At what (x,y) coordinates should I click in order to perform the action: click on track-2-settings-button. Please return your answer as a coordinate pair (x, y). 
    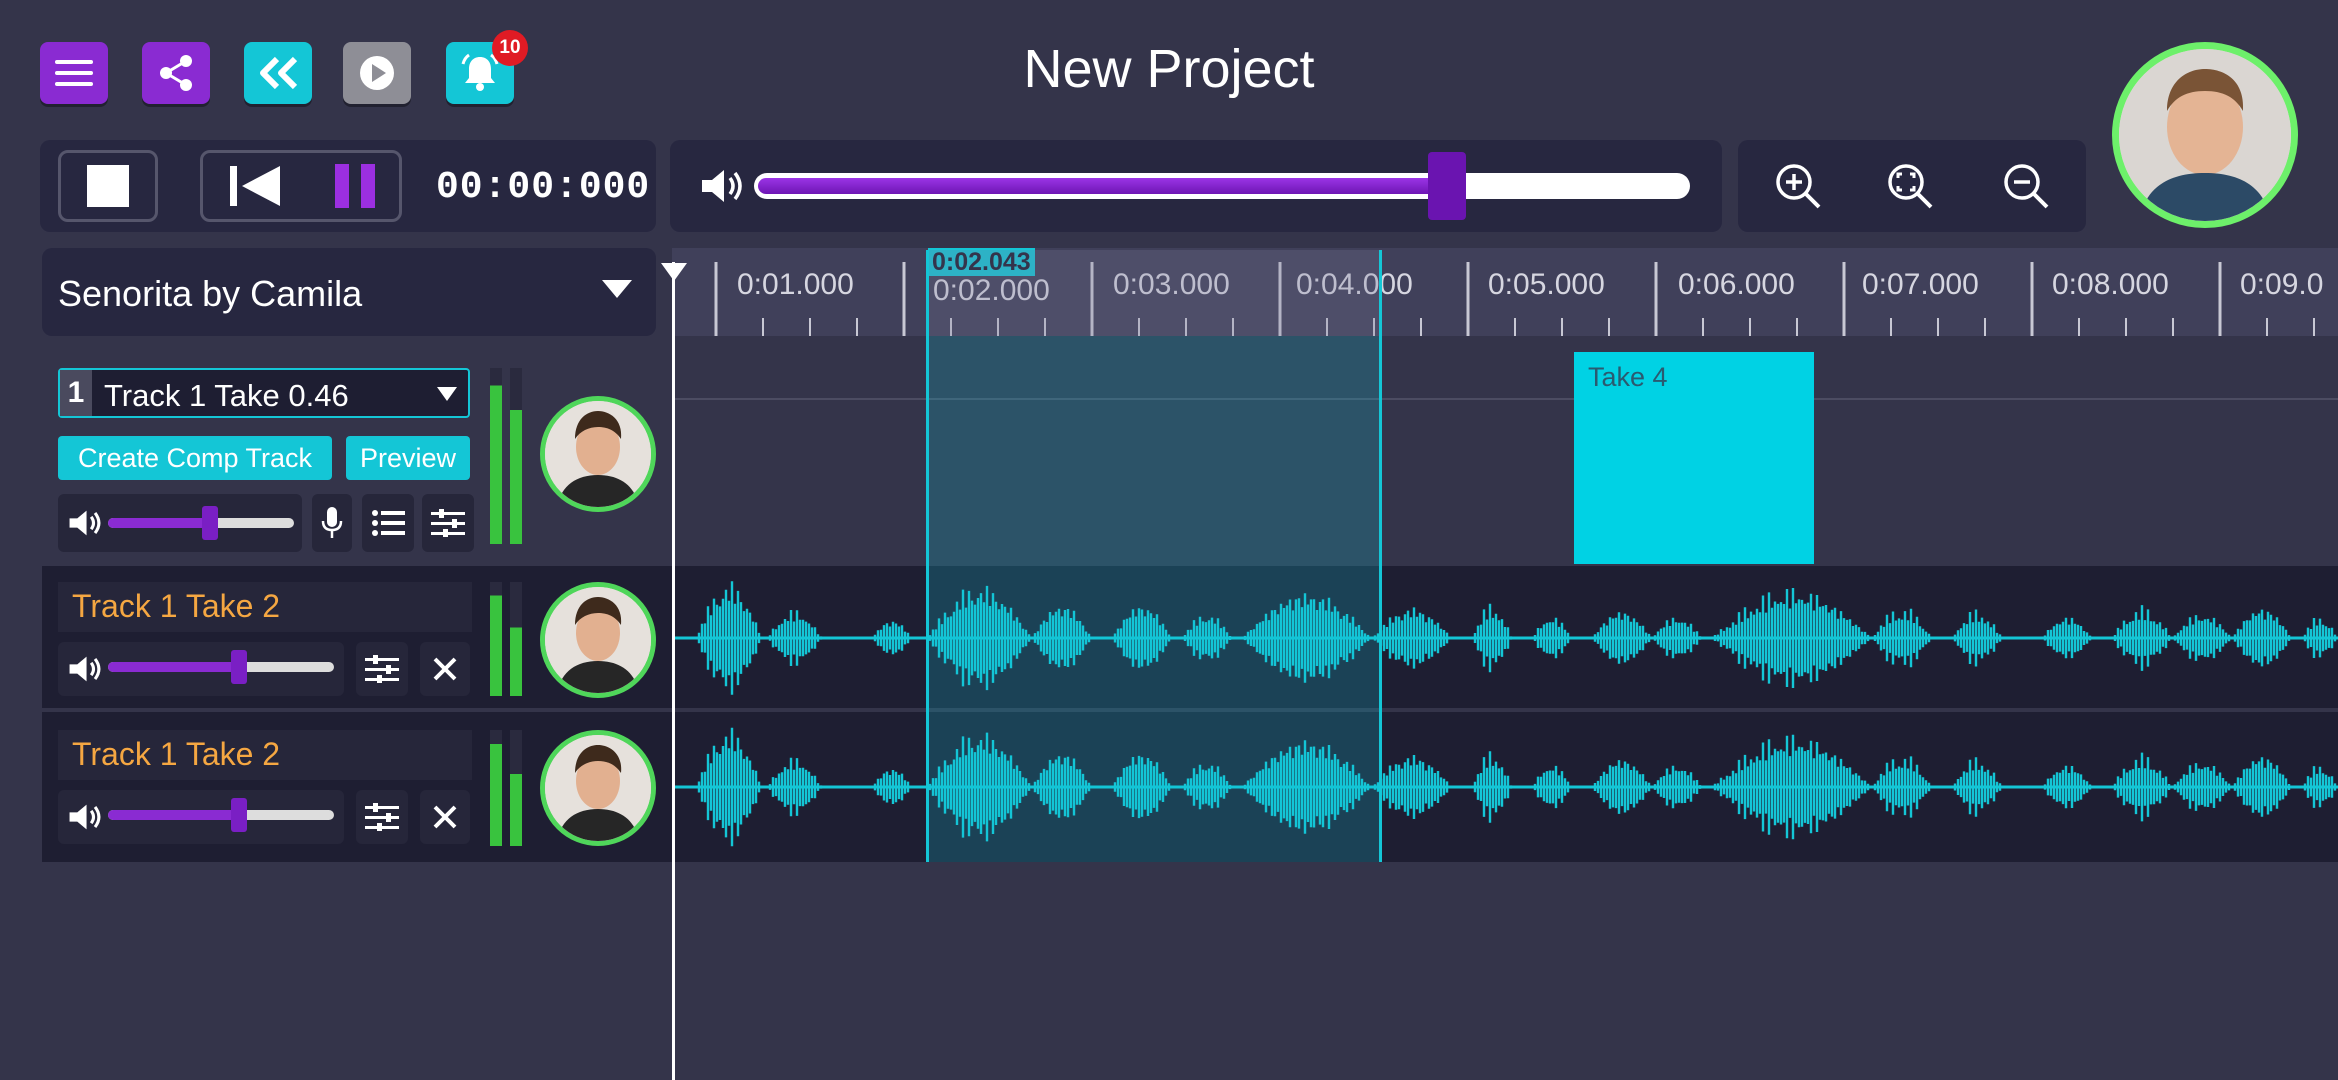
    Looking at the image, I should click on (382, 669).